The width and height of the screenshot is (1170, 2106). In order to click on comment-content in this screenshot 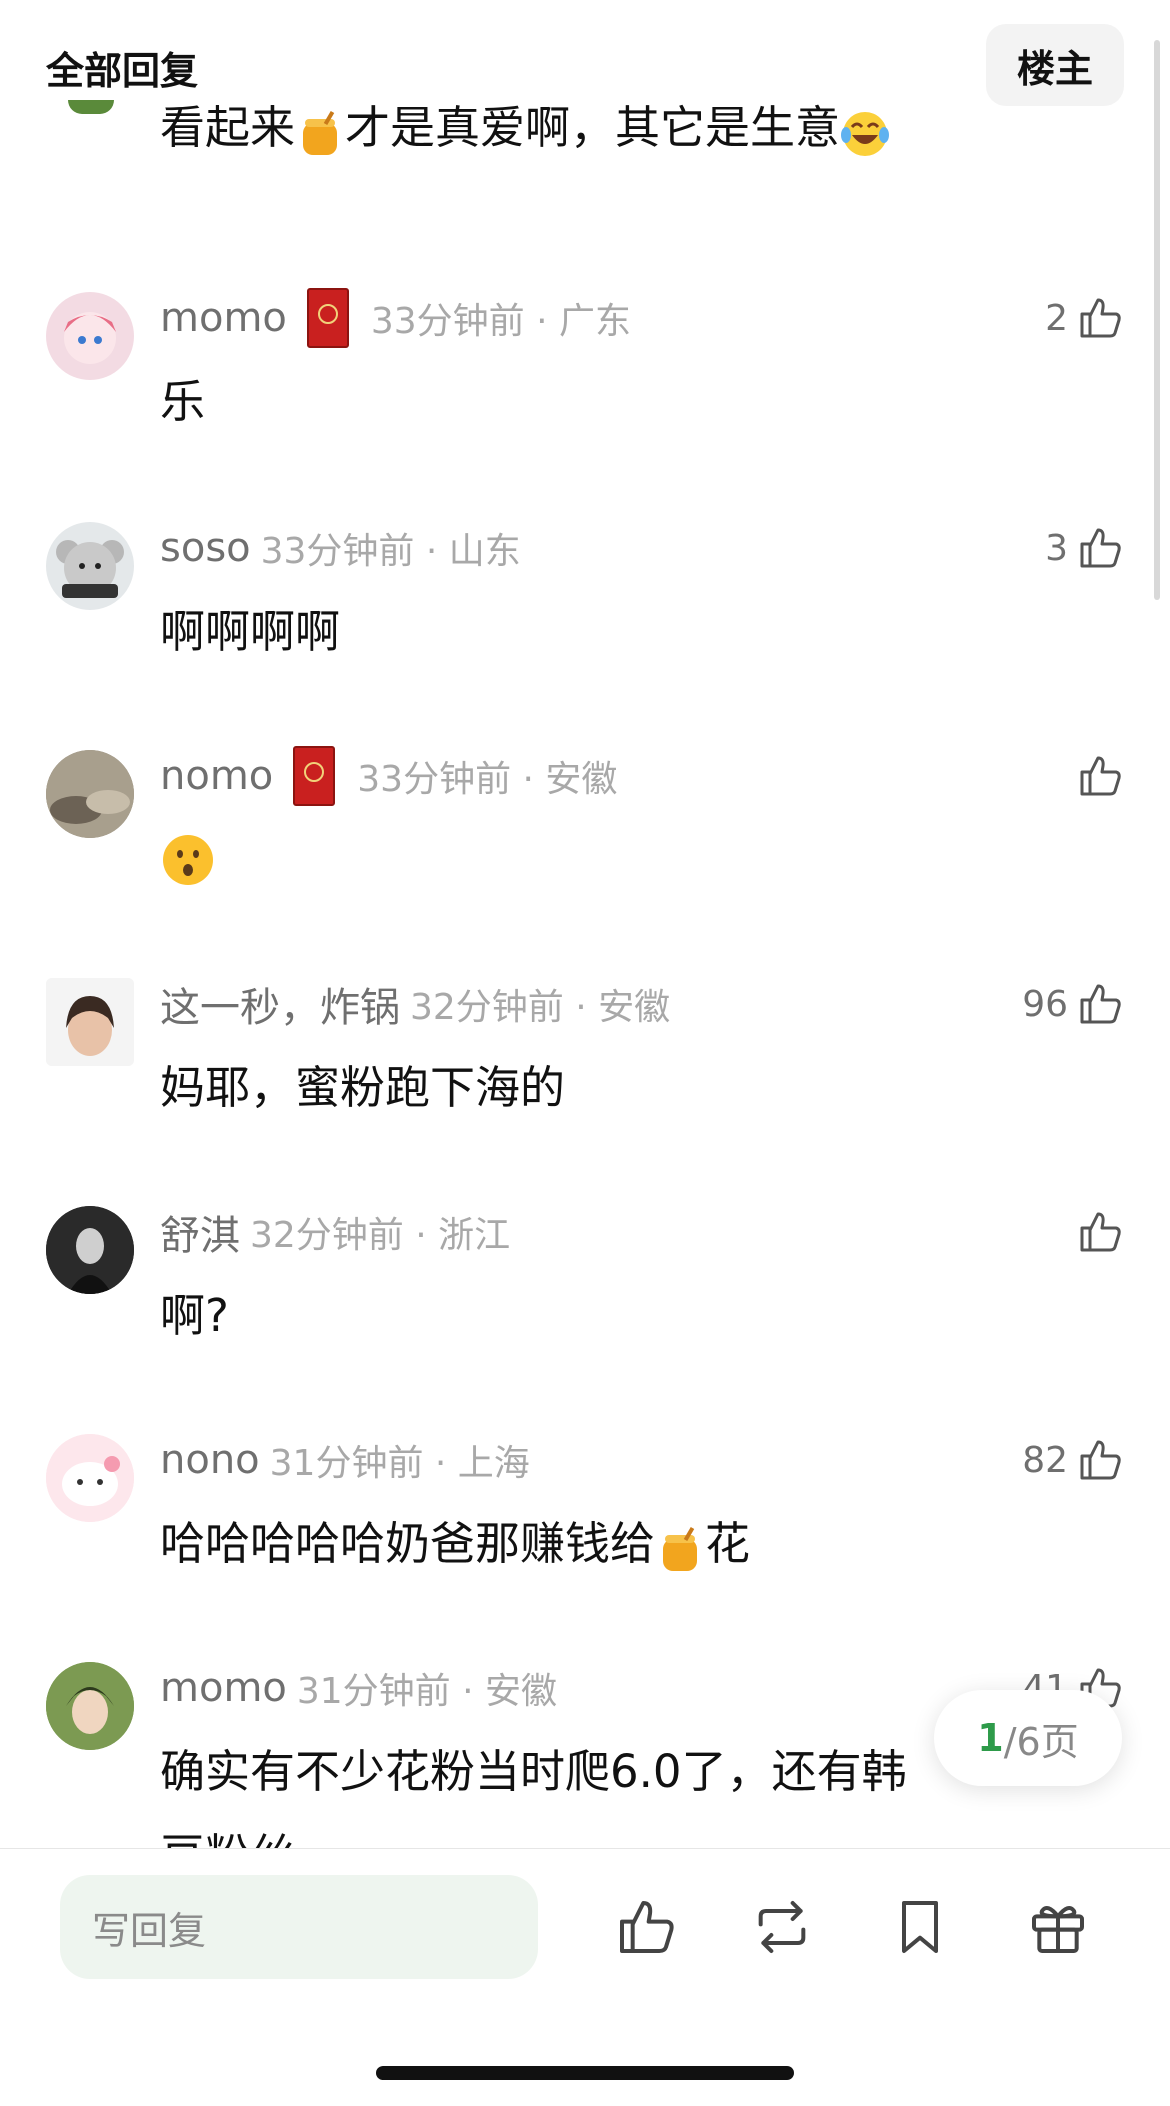, I will do `click(188, 860)`.